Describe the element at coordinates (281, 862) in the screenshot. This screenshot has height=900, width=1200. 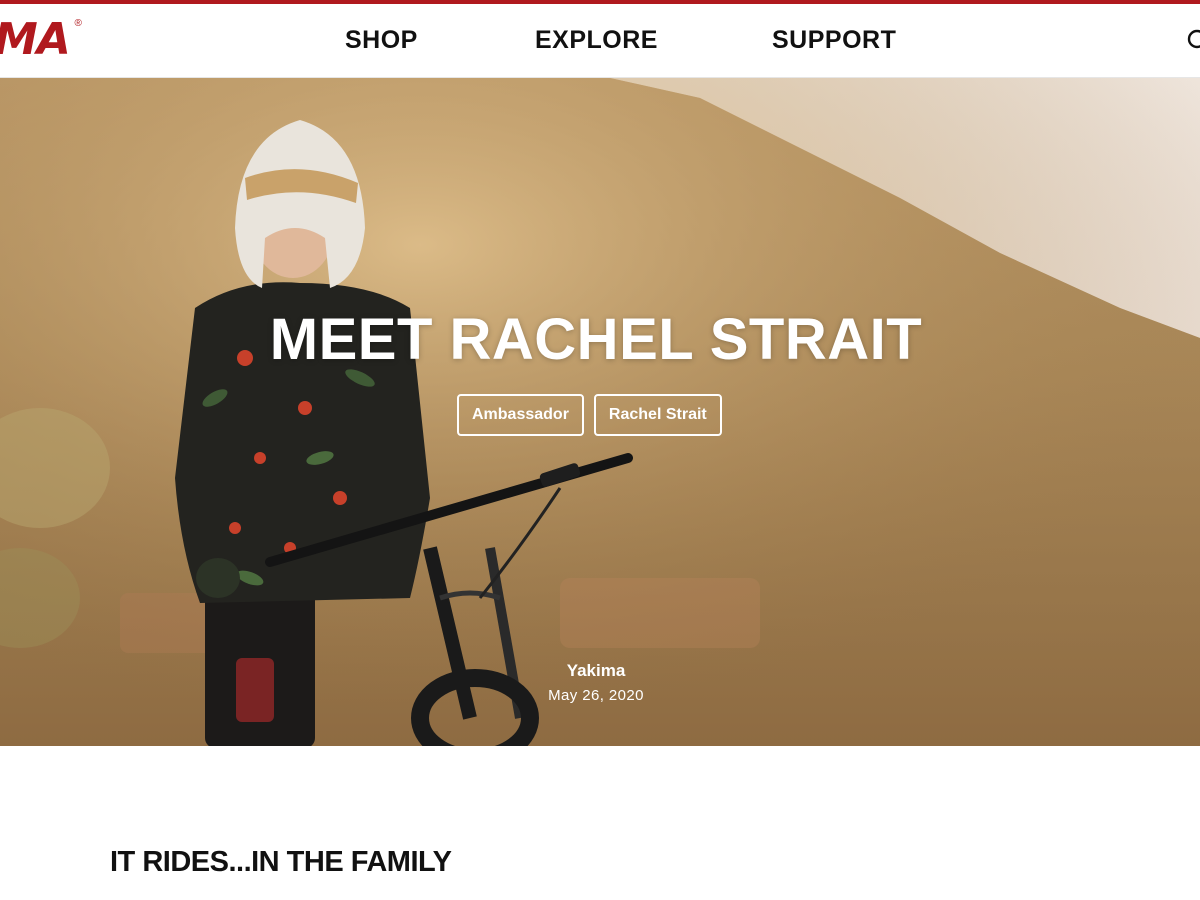
I see `article-heading: IT RIDES...IN THE FAMILY` at that location.